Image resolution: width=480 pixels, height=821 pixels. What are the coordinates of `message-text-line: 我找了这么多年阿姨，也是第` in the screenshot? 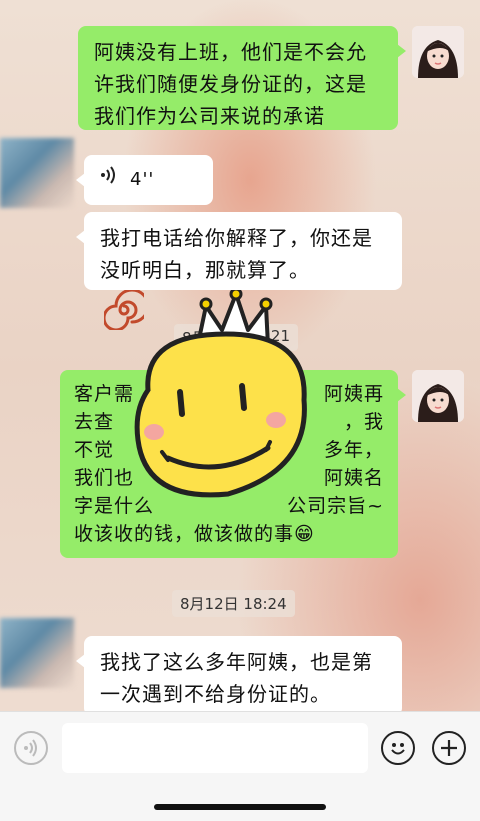 It's located at (236, 662).